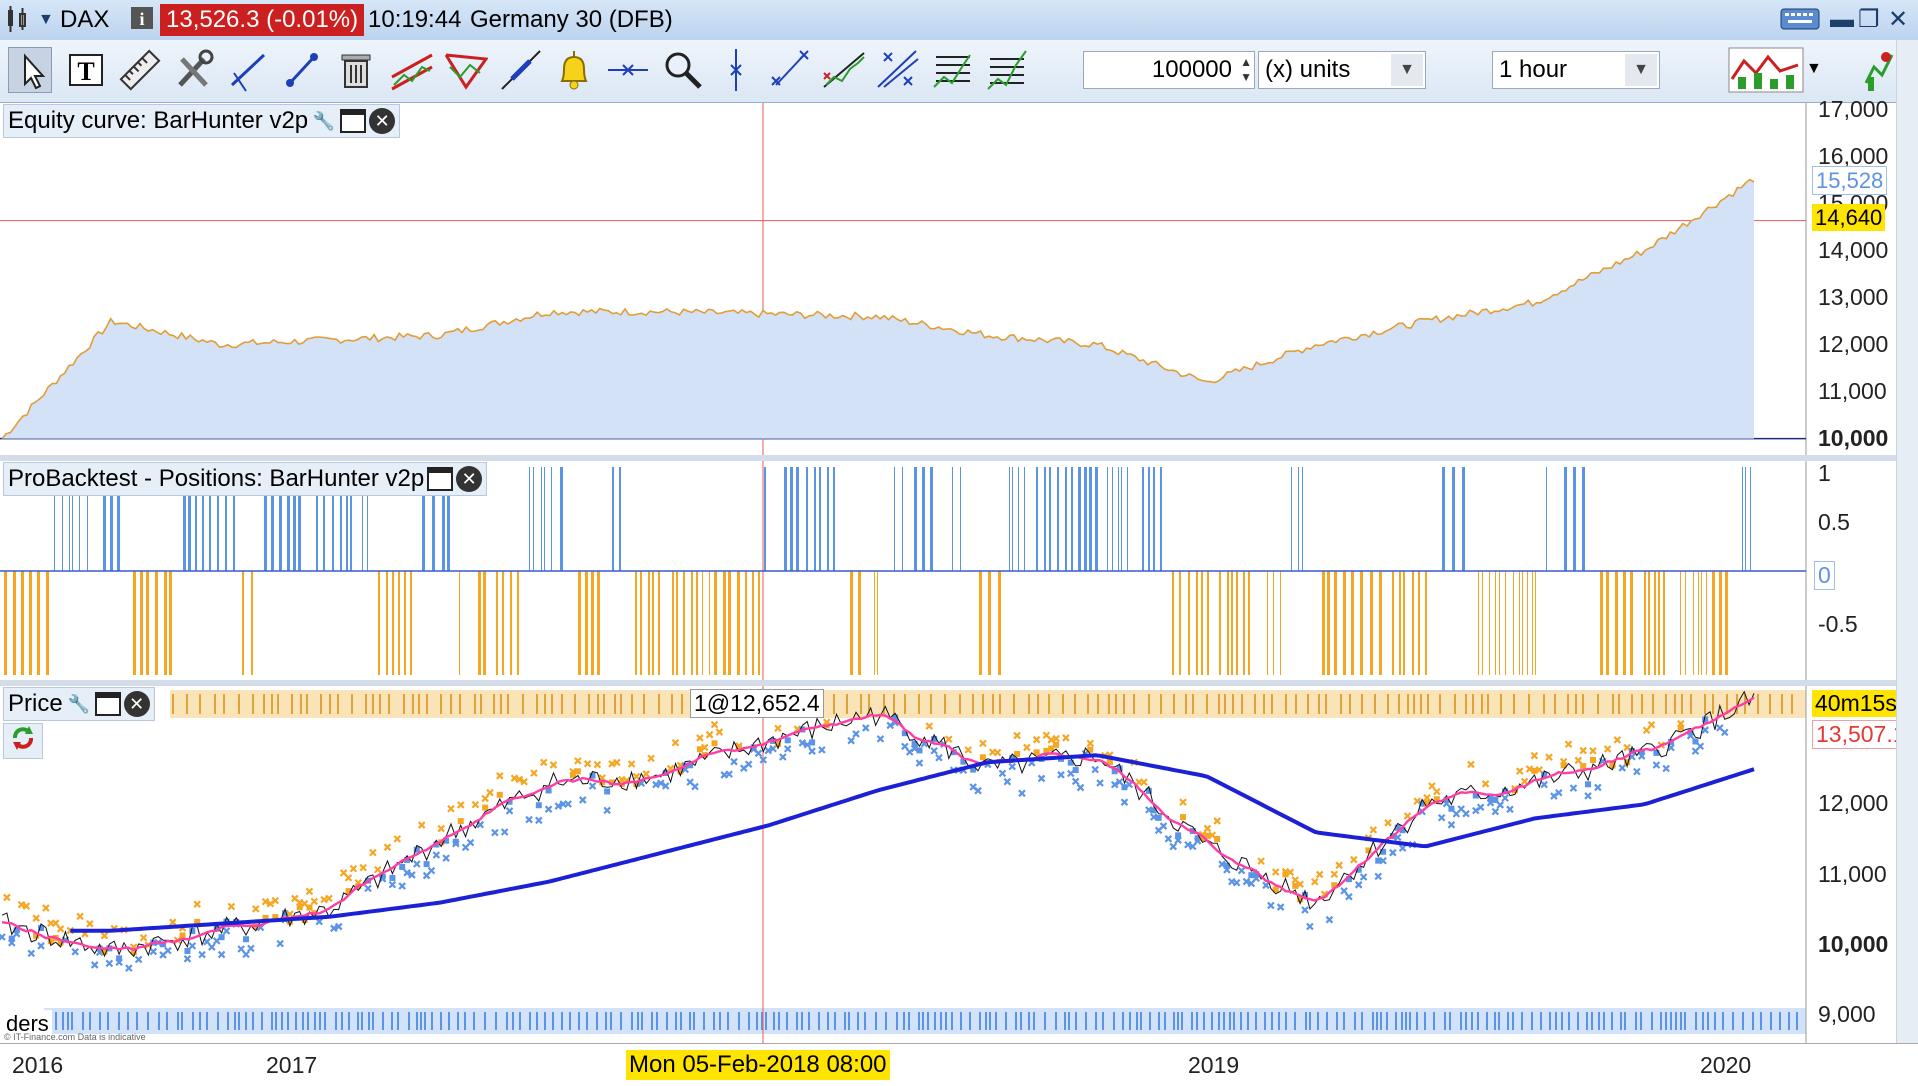 The height and width of the screenshot is (1086, 1918). Describe the element at coordinates (194, 70) in the screenshot. I see `tools-icon` at that location.